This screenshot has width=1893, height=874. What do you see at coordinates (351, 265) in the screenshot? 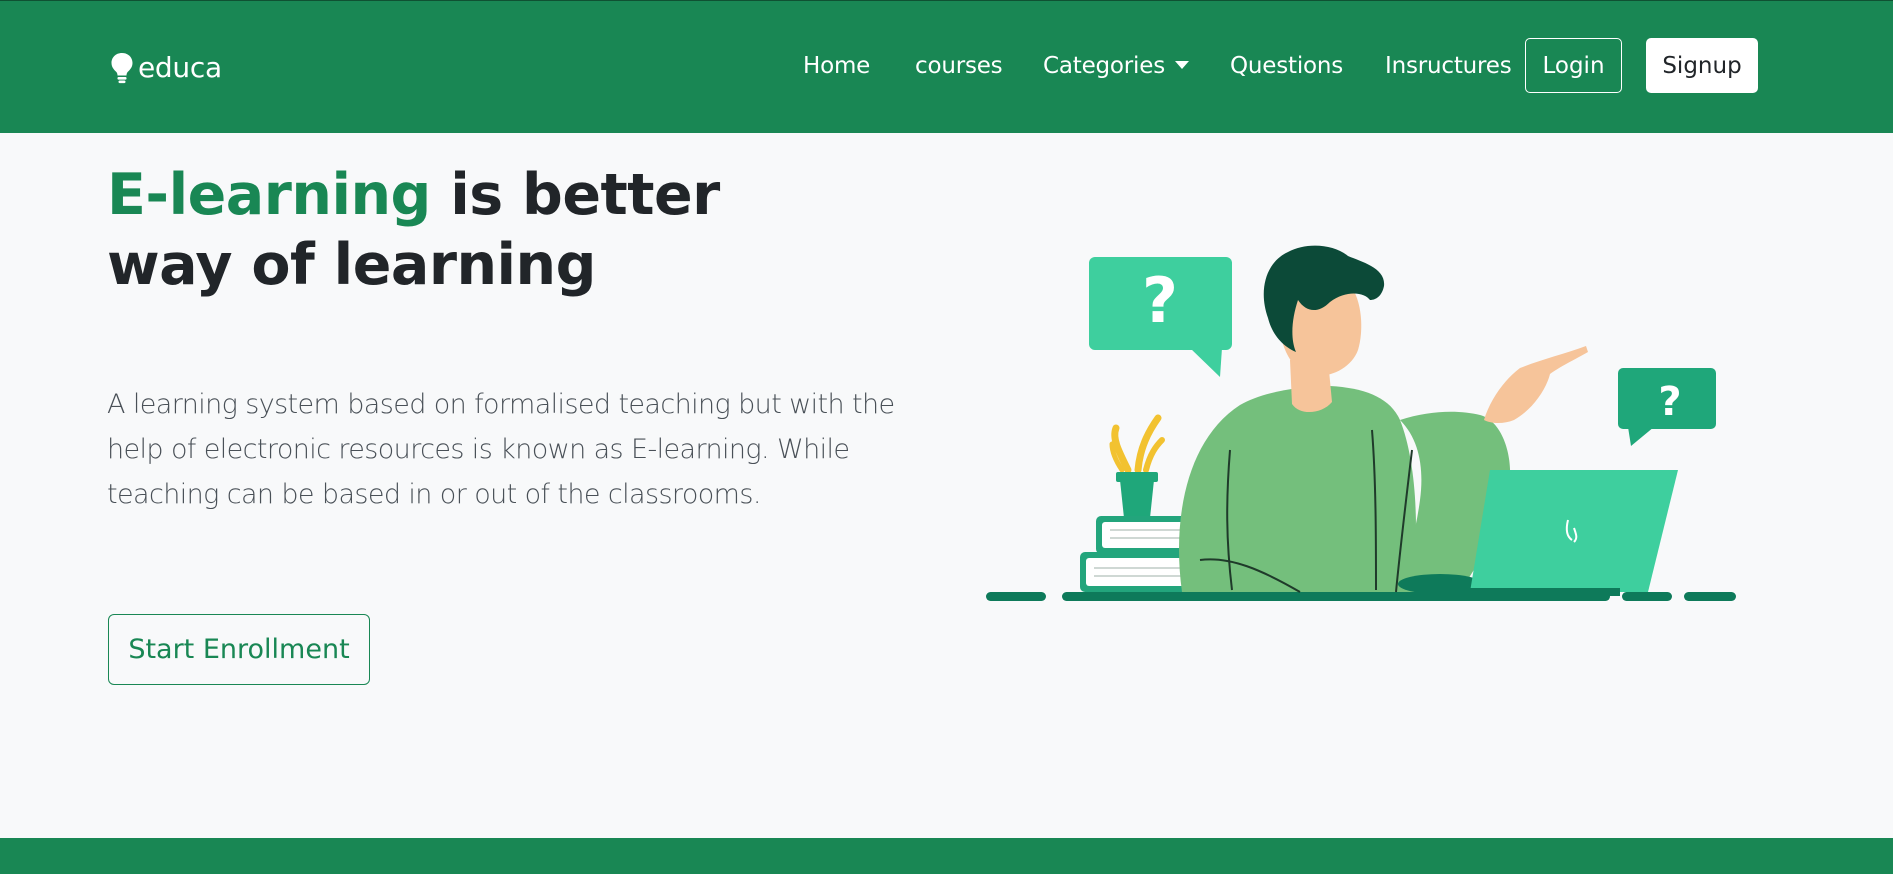
I see `hero-title-line2: way of learning` at bounding box center [351, 265].